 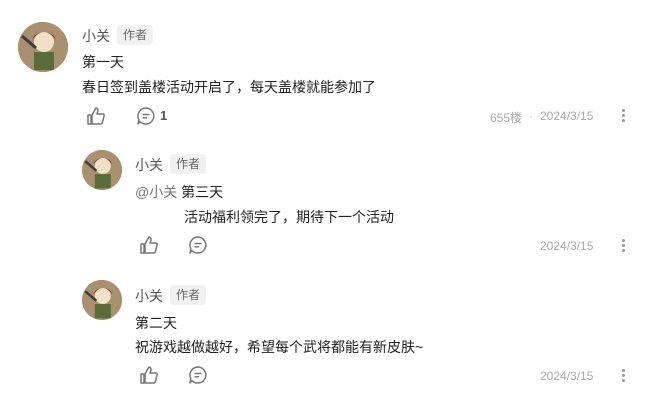 What do you see at coordinates (506, 118) in the screenshot?
I see `floor-number: 655楼` at bounding box center [506, 118].